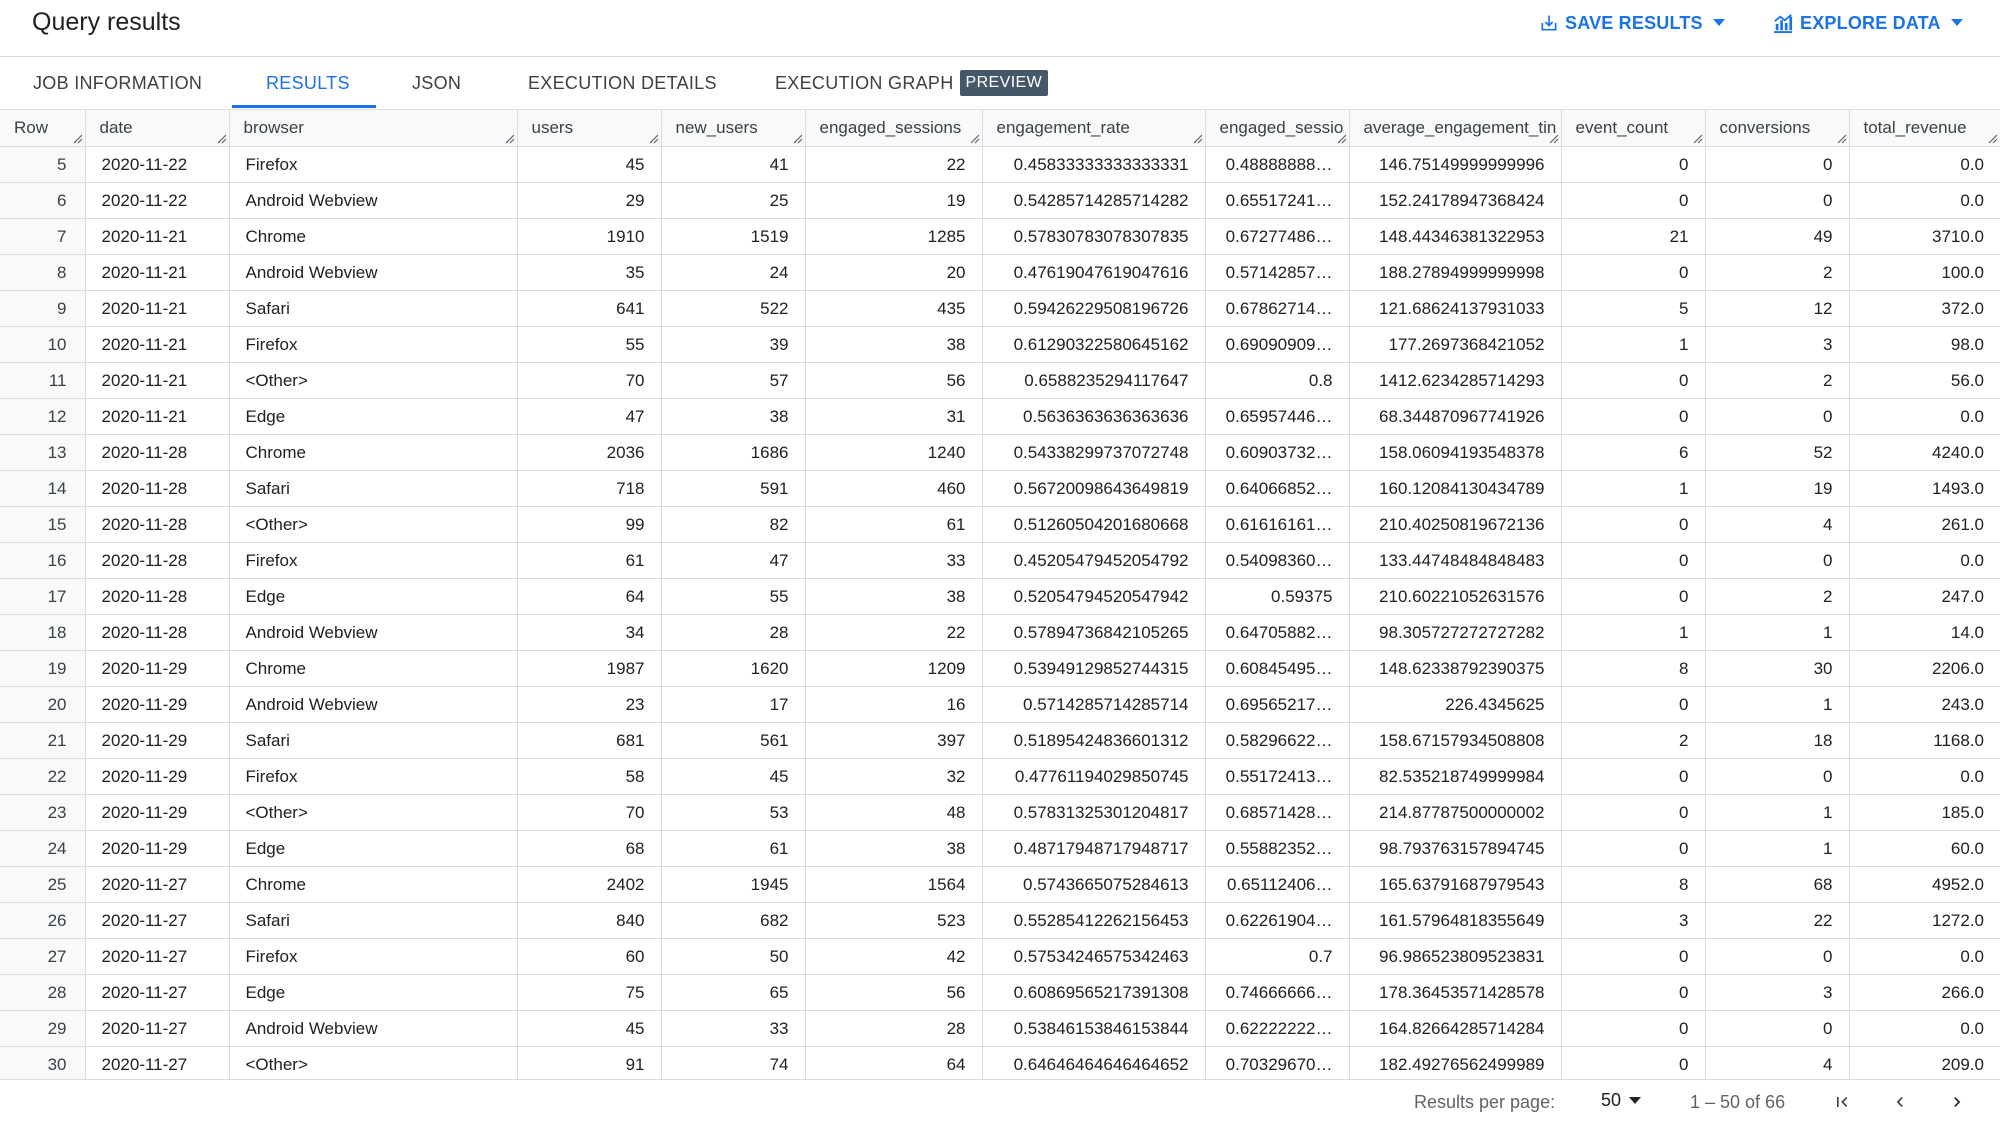 This screenshot has height=1125, width=2000. Describe the element at coordinates (43, 128) in the screenshot. I see `column-header-row: Row` at that location.